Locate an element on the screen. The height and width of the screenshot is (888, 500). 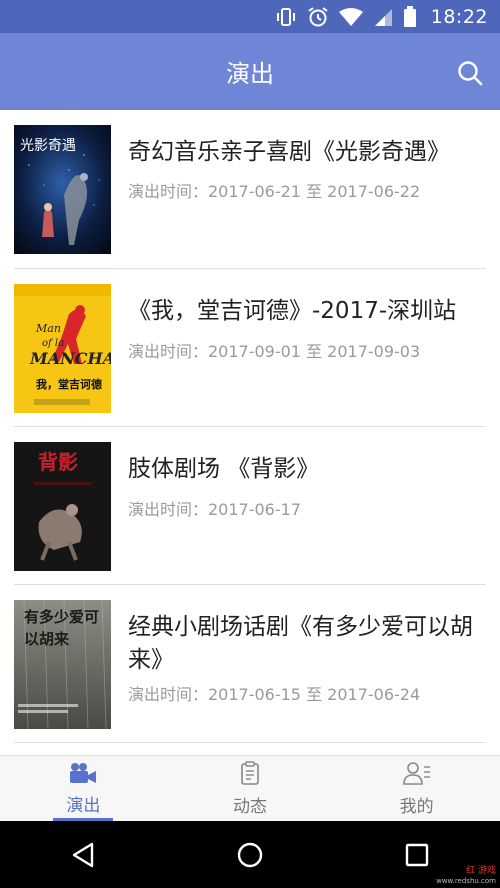
show-title: 《我，堂吉诃德》-2017-深圳站 is located at coordinates (292, 311).